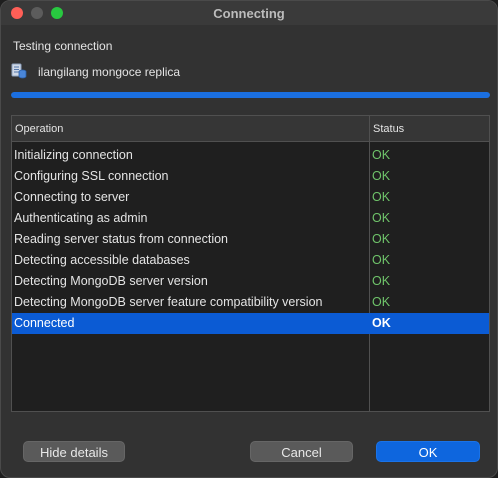  Describe the element at coordinates (72, 197) in the screenshot. I see `operation-cell: Connecting to server` at that location.